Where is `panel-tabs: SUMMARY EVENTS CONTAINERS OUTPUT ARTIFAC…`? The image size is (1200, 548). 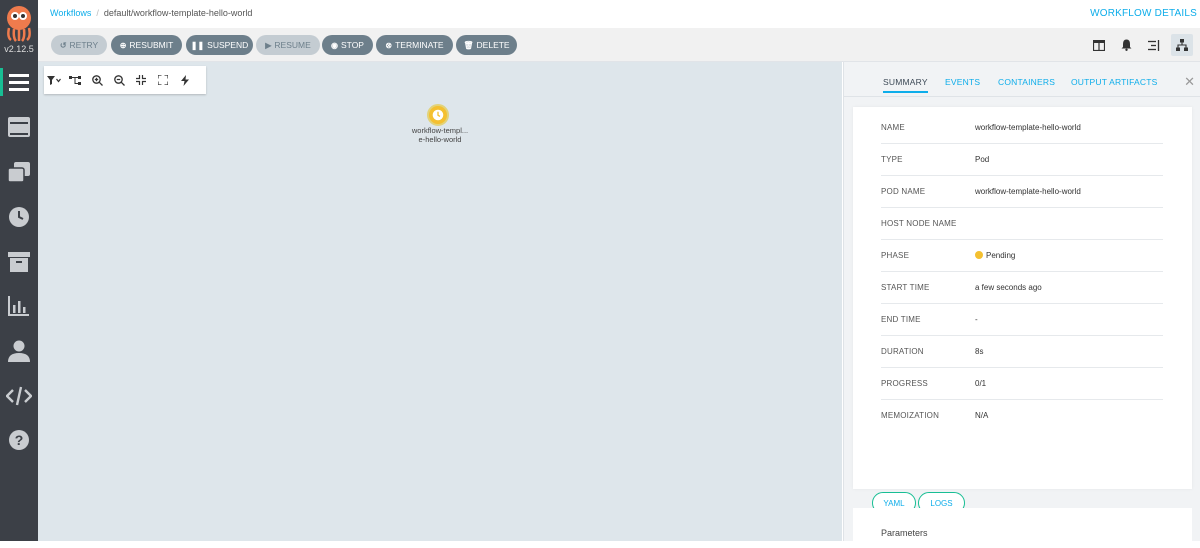
panel-tabs: SUMMARY EVENTS CONTAINERS OUTPUT ARTIFAC… is located at coordinates (1022, 79).